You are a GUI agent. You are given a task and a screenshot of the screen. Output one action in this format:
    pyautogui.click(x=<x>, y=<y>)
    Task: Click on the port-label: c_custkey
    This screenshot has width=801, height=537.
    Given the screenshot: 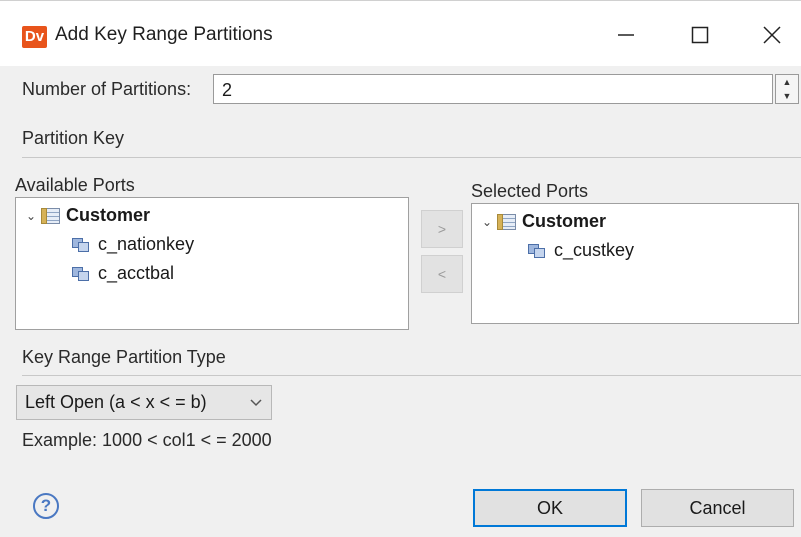 What is the action you would take?
    pyautogui.click(x=594, y=250)
    